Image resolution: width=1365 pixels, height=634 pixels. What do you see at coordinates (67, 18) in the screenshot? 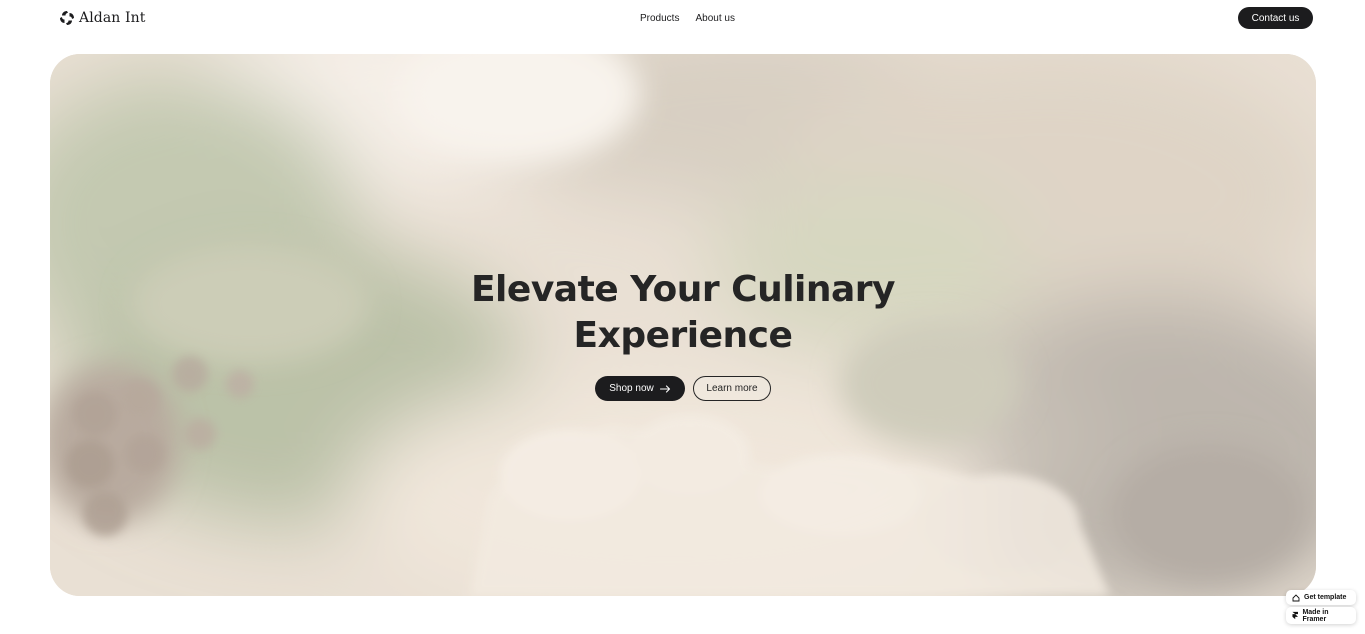
I see `swirl-logo-icon` at bounding box center [67, 18].